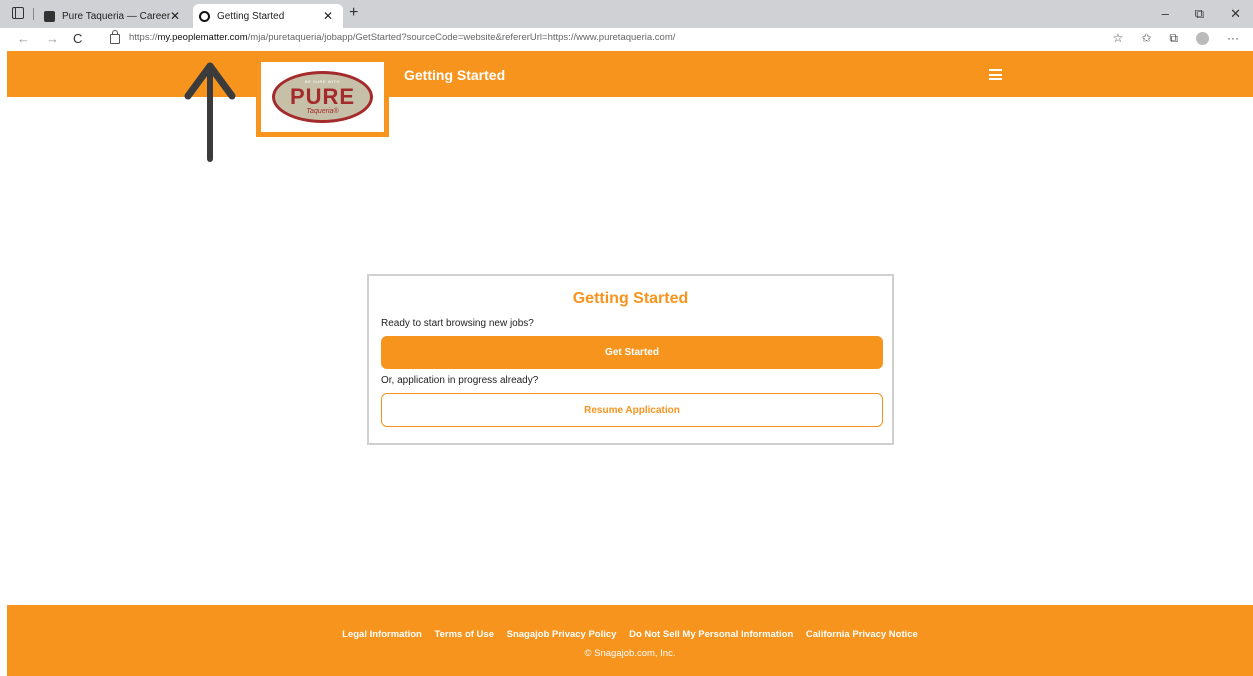 The image size is (1253, 676). Describe the element at coordinates (382, 634) in the screenshot. I see `legal-information-link: Legal Information` at that location.